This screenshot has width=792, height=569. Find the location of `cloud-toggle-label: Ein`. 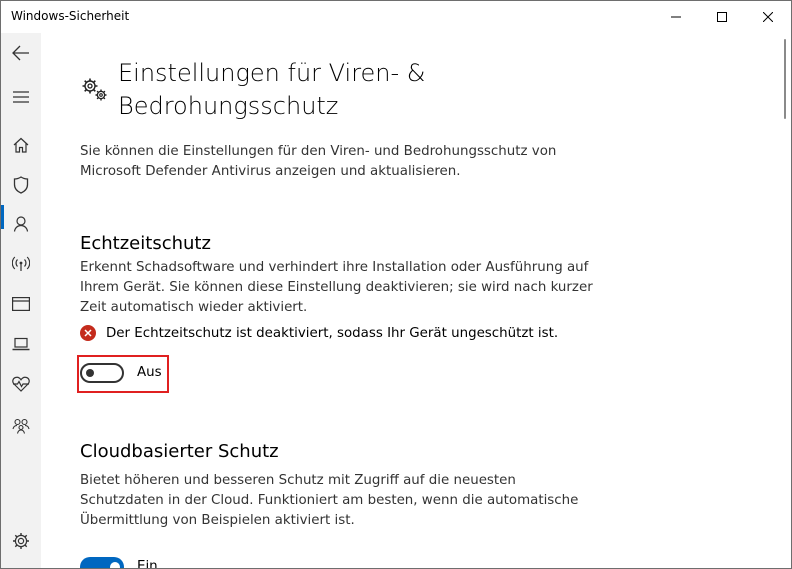

cloud-toggle-label: Ein is located at coordinates (147, 563).